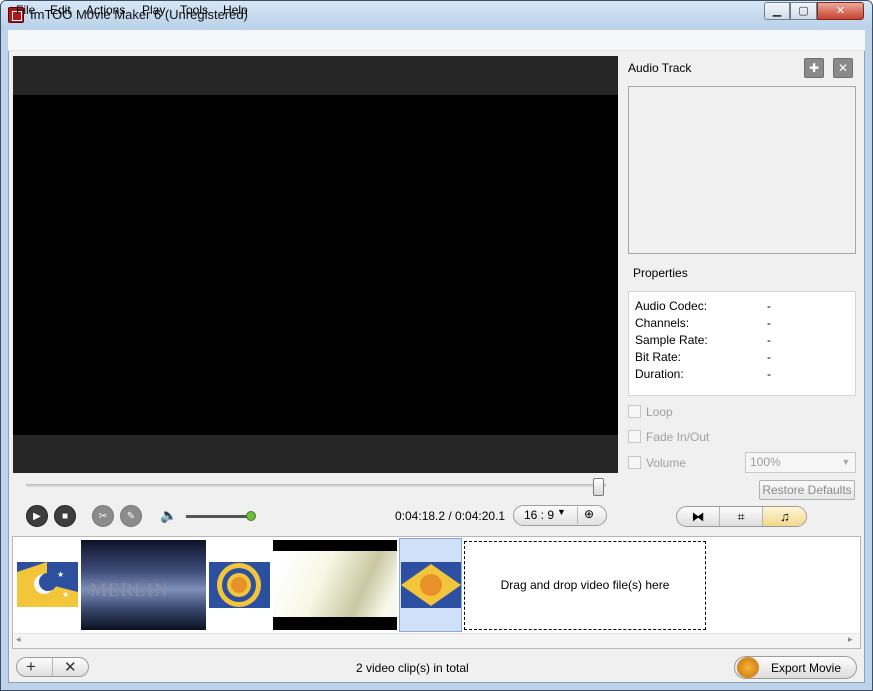  I want to click on fade-checkbox, so click(634, 436).